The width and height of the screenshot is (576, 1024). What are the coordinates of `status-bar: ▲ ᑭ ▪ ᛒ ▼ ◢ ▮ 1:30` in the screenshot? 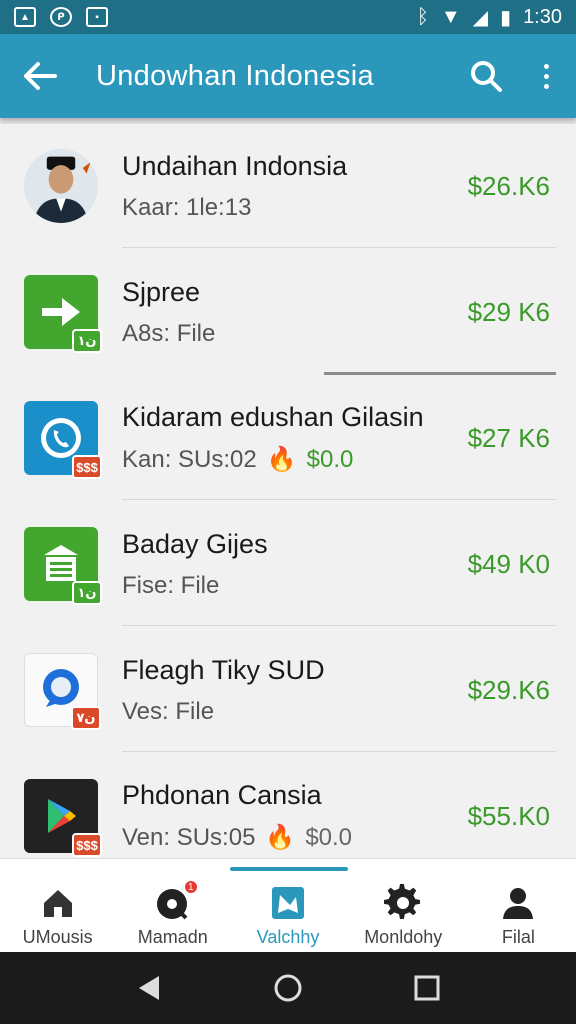 It's located at (288, 17).